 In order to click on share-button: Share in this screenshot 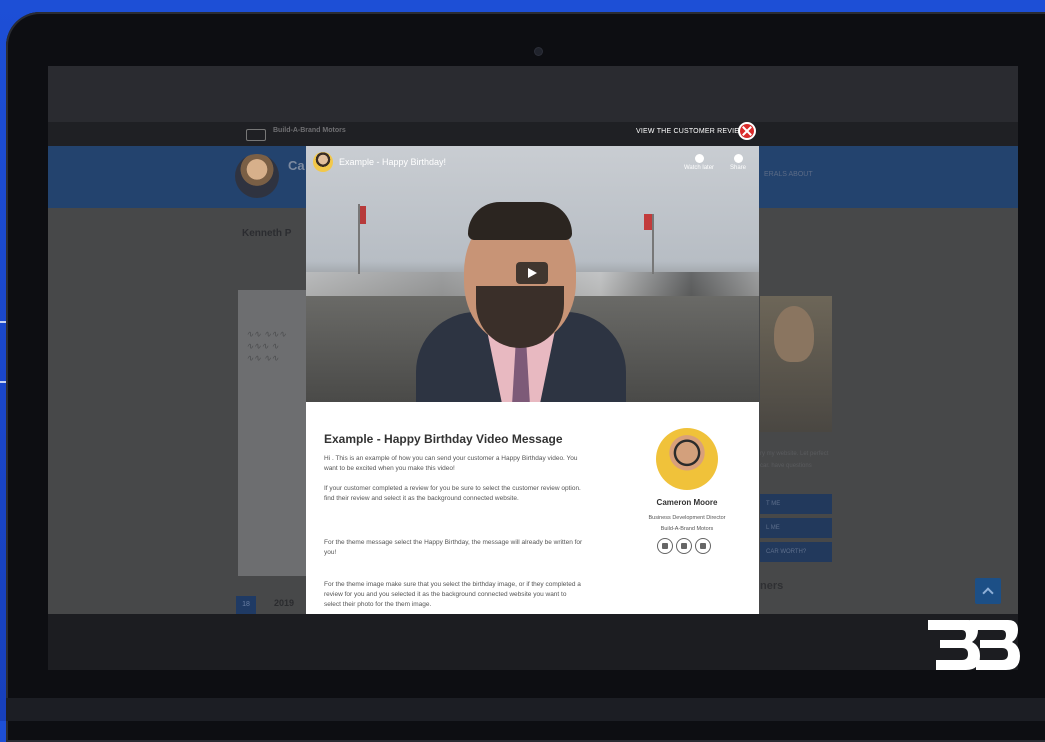, I will do `click(738, 162)`.